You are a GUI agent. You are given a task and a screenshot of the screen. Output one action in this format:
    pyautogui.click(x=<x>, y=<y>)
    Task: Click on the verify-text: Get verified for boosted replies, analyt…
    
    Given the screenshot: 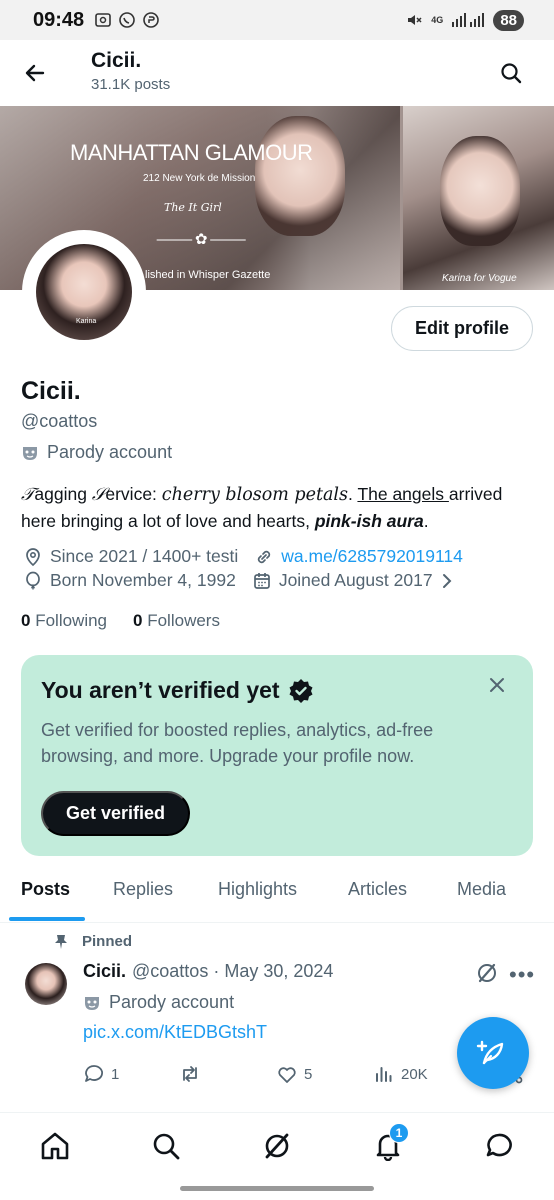 What is the action you would take?
    pyautogui.click(x=237, y=743)
    